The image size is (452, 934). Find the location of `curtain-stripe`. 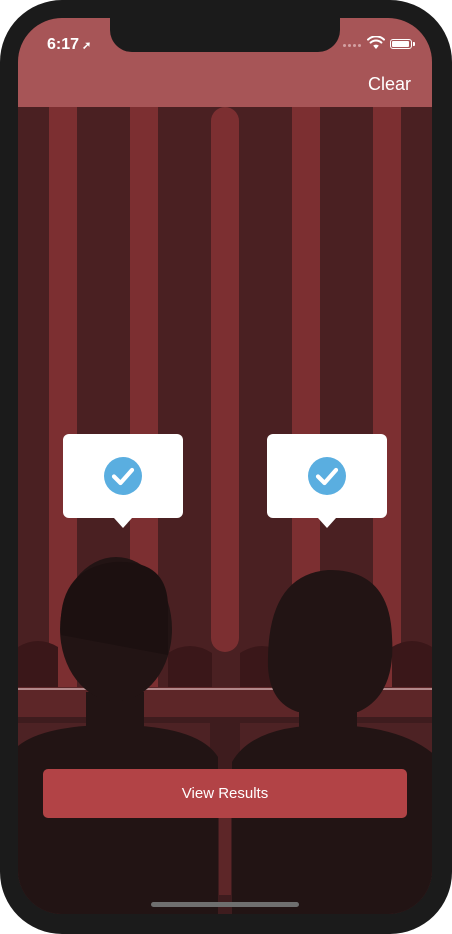

curtain-stripe is located at coordinates (225, 379).